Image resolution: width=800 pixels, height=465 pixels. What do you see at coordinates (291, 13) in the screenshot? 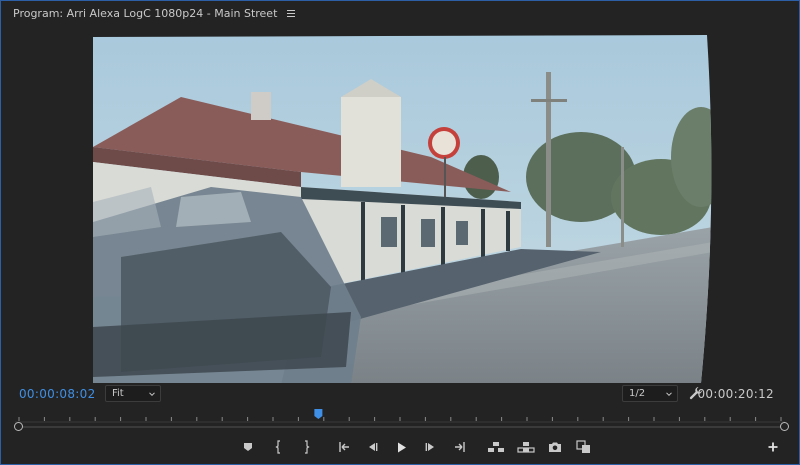
I see `hamburger-icon` at bounding box center [291, 13].